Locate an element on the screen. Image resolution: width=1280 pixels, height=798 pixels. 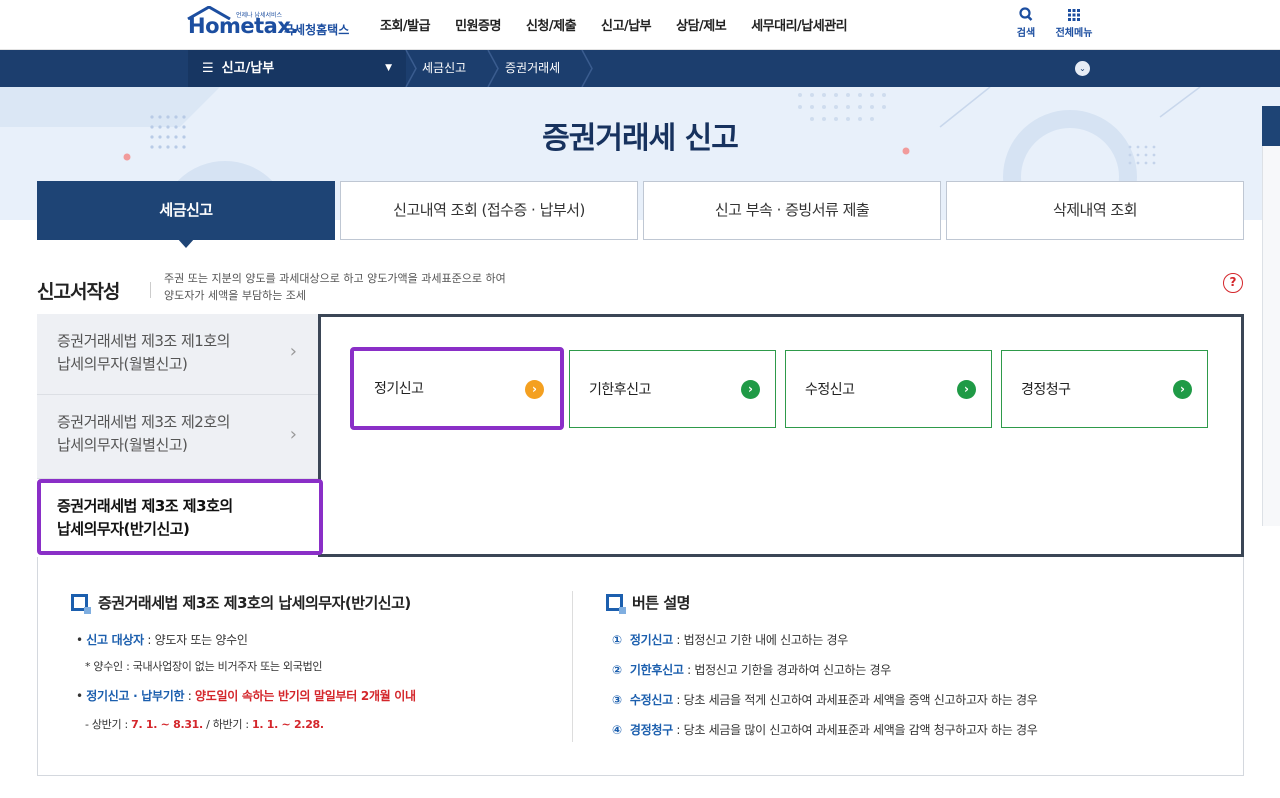
left-menu-label: 증권거래세법 제3조 제1호의 납세의무자(월별신고) is located at coordinates (143, 353).